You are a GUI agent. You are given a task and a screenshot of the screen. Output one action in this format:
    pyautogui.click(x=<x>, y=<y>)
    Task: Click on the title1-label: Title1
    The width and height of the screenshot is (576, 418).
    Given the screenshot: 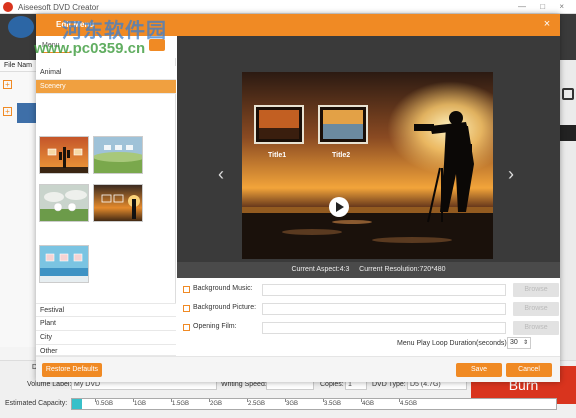 What is the action you would take?
    pyautogui.click(x=277, y=155)
    